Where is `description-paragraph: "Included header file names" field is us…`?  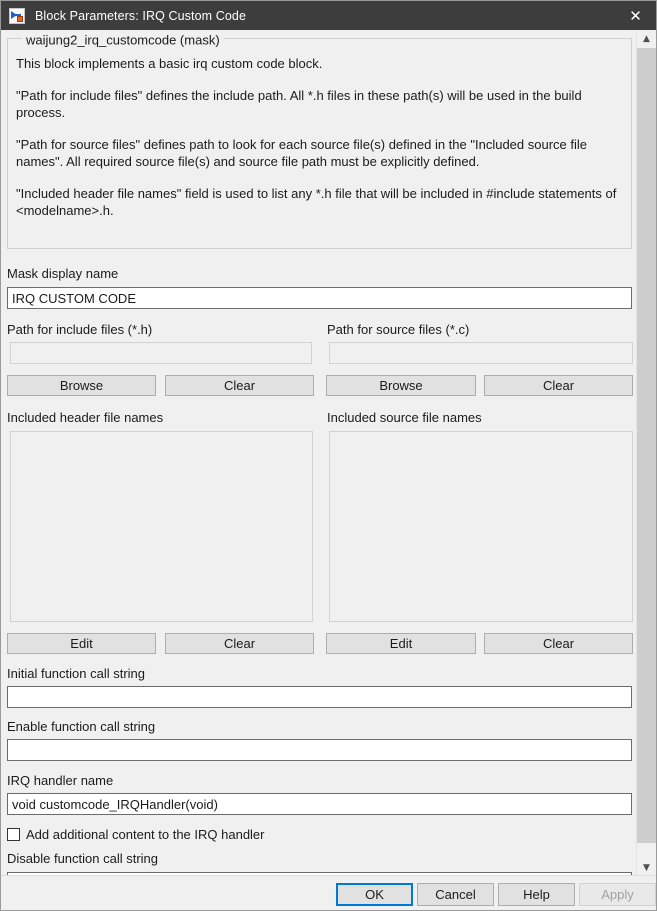
description-paragraph: "Included header file names" field is us… is located at coordinates (316, 202).